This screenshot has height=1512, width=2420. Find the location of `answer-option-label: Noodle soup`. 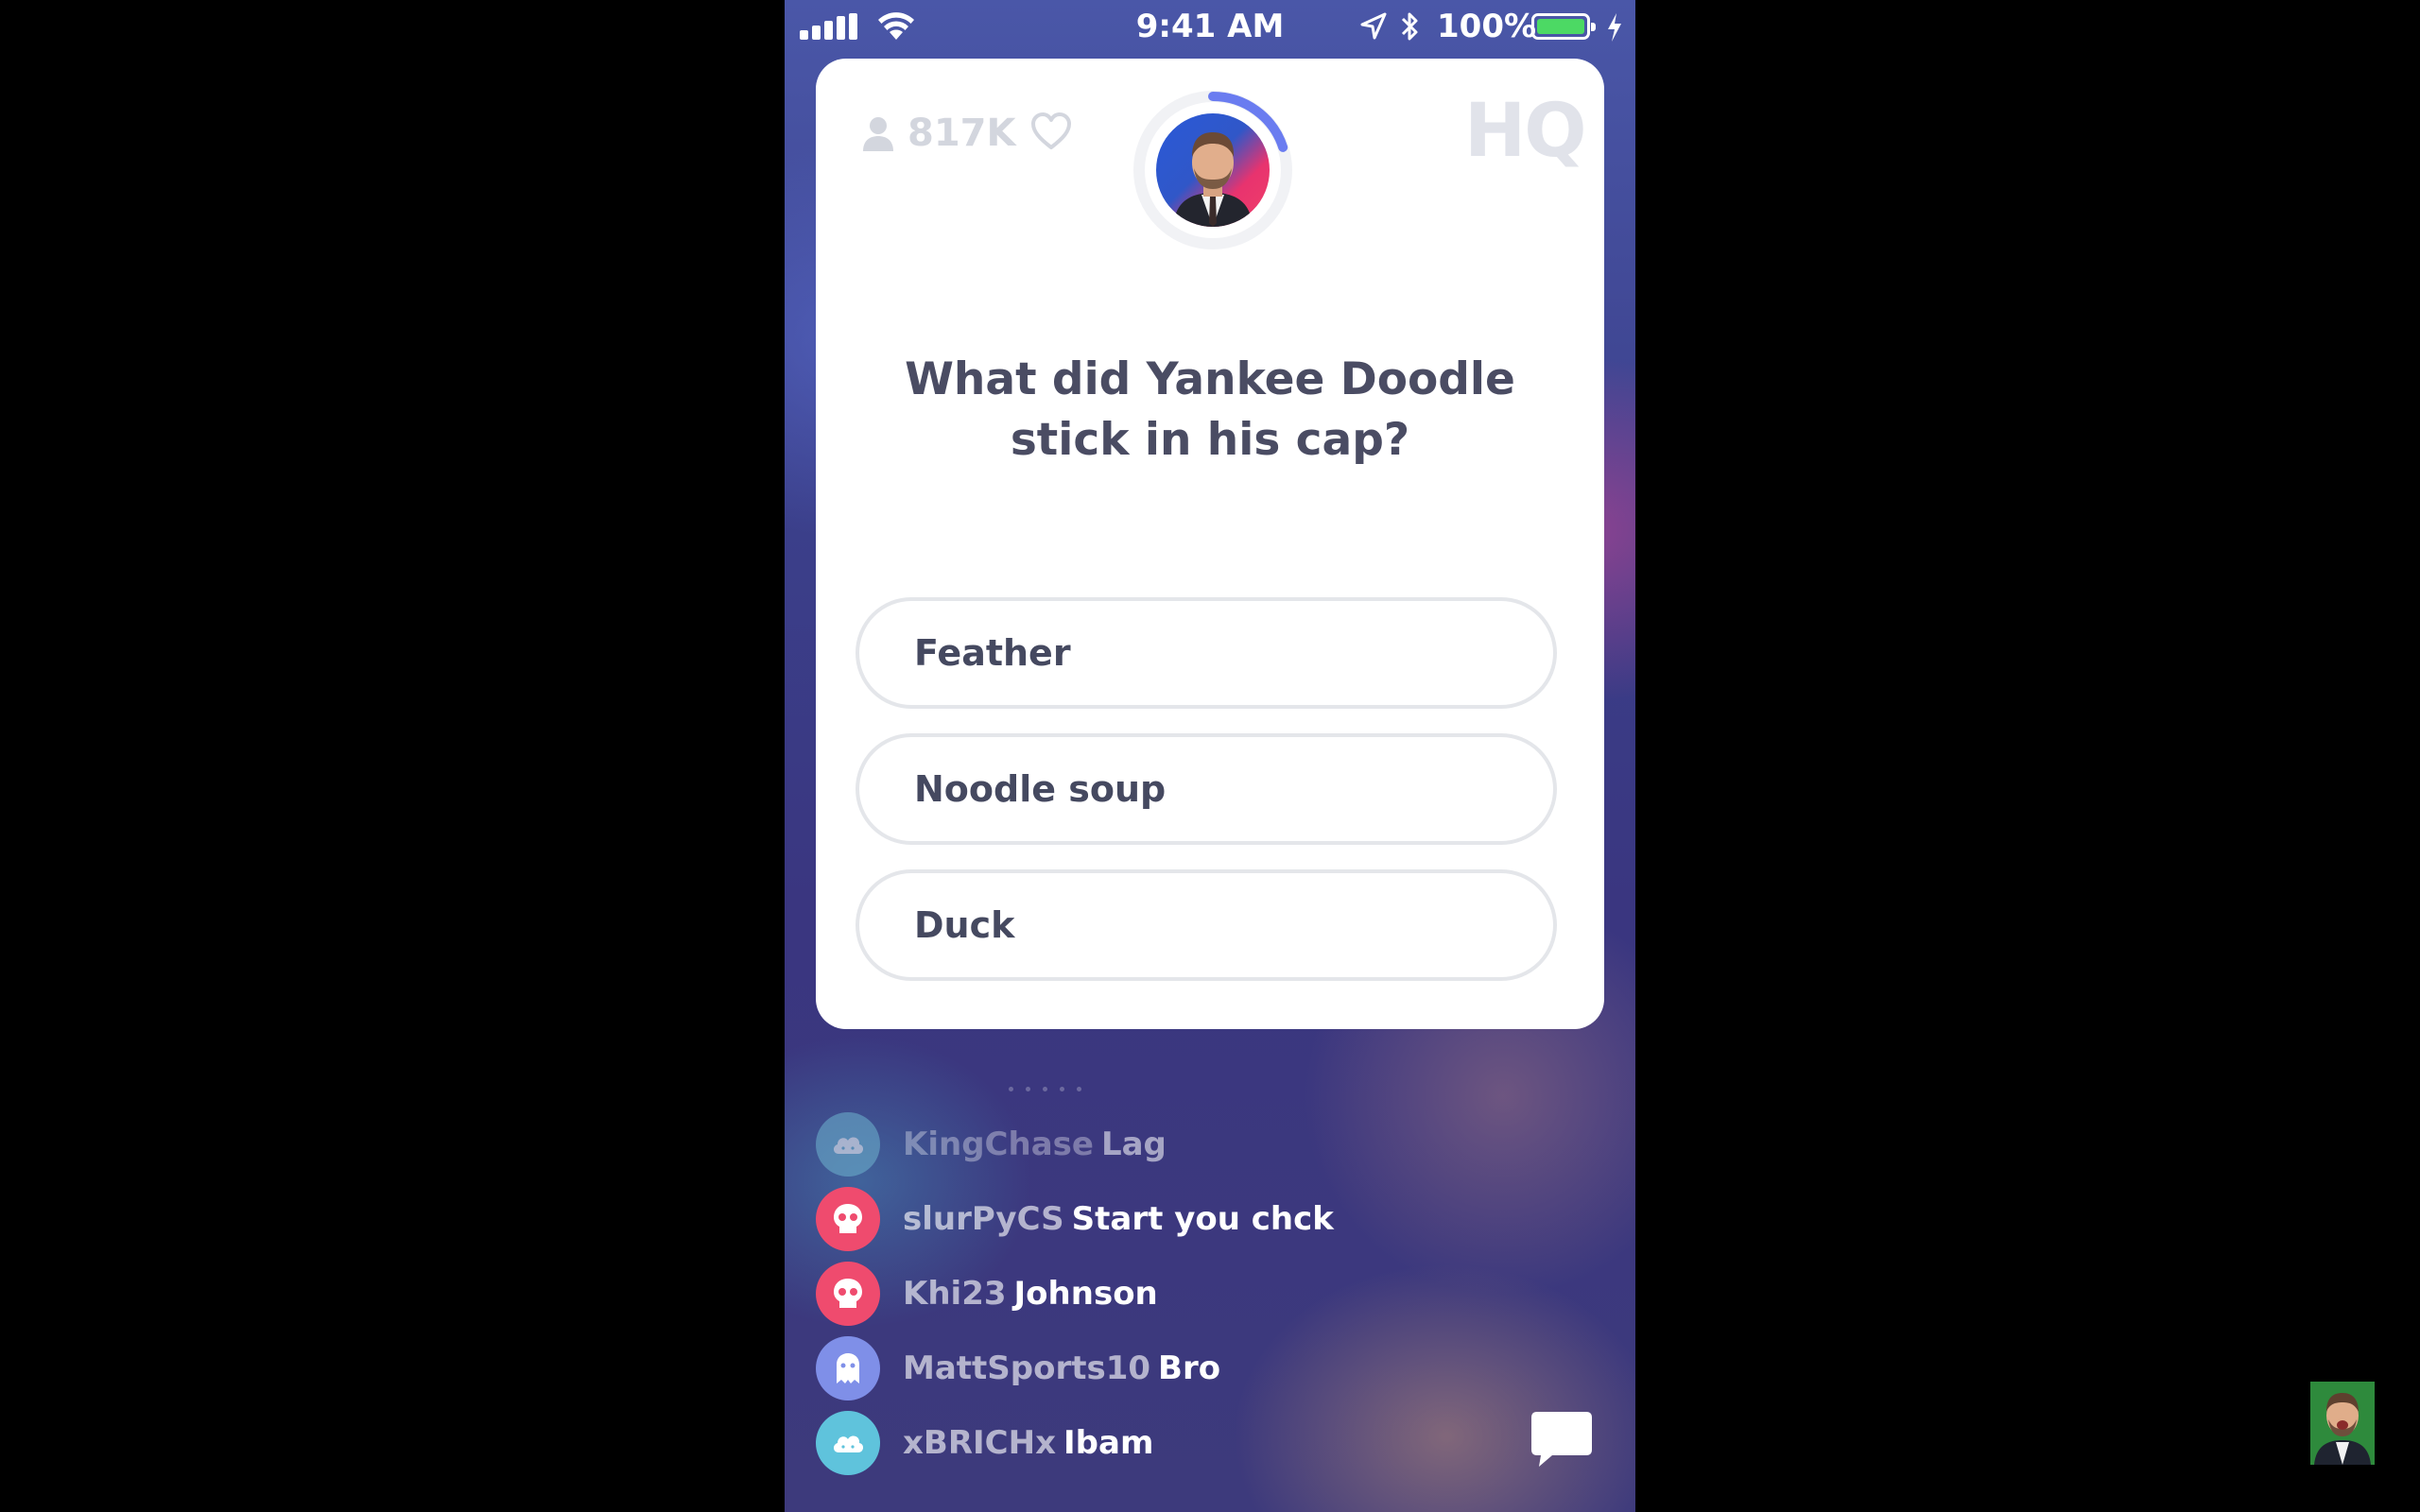

answer-option-label: Noodle soup is located at coordinates (1040, 789).